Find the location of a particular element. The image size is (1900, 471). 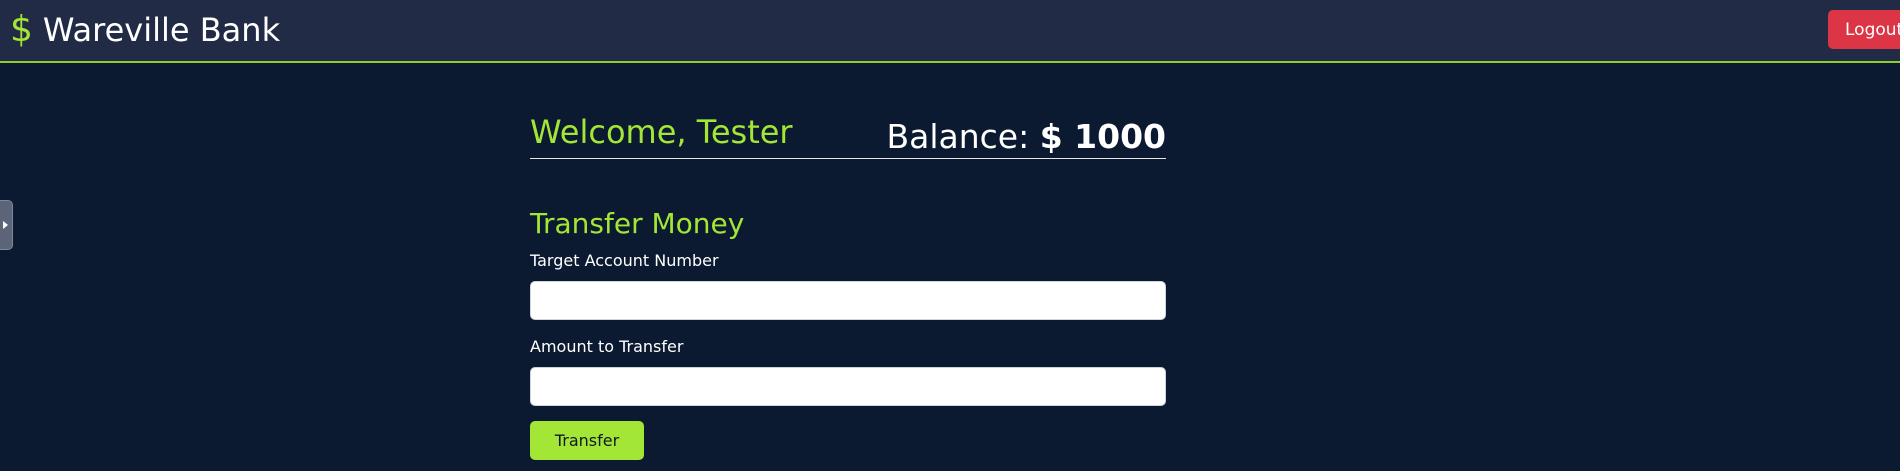

balance-label: Balance: is located at coordinates (958, 136).